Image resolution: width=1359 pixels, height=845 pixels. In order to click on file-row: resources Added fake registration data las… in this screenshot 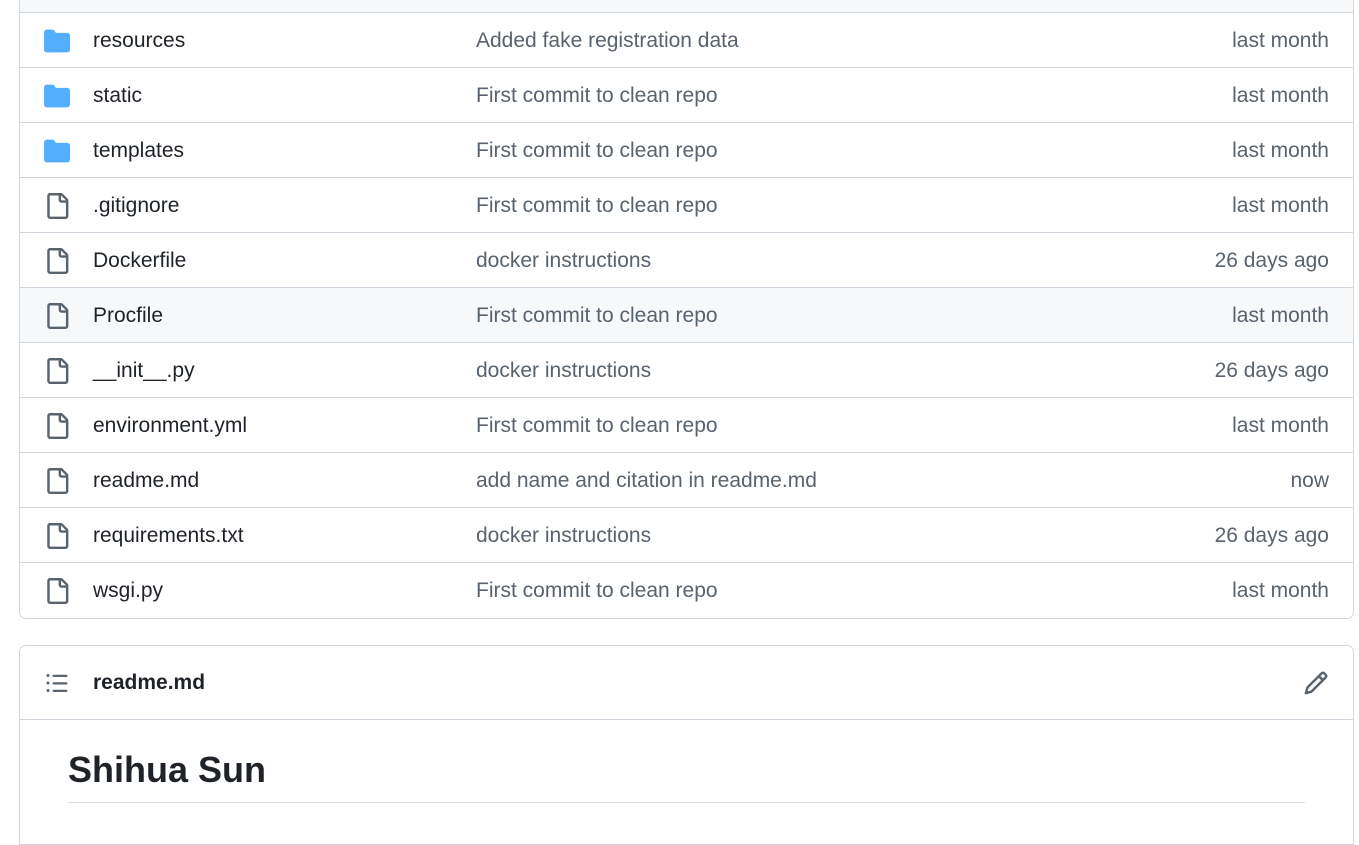, I will do `click(686, 40)`.